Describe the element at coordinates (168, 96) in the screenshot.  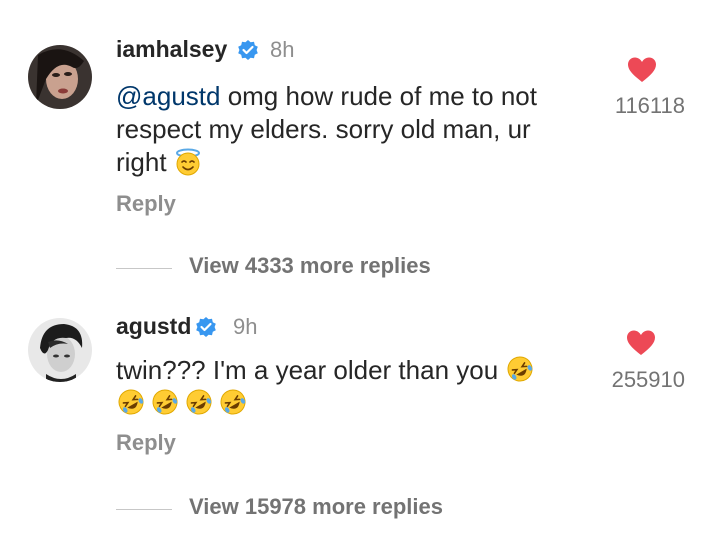
I see `mention-link: @agustd` at that location.